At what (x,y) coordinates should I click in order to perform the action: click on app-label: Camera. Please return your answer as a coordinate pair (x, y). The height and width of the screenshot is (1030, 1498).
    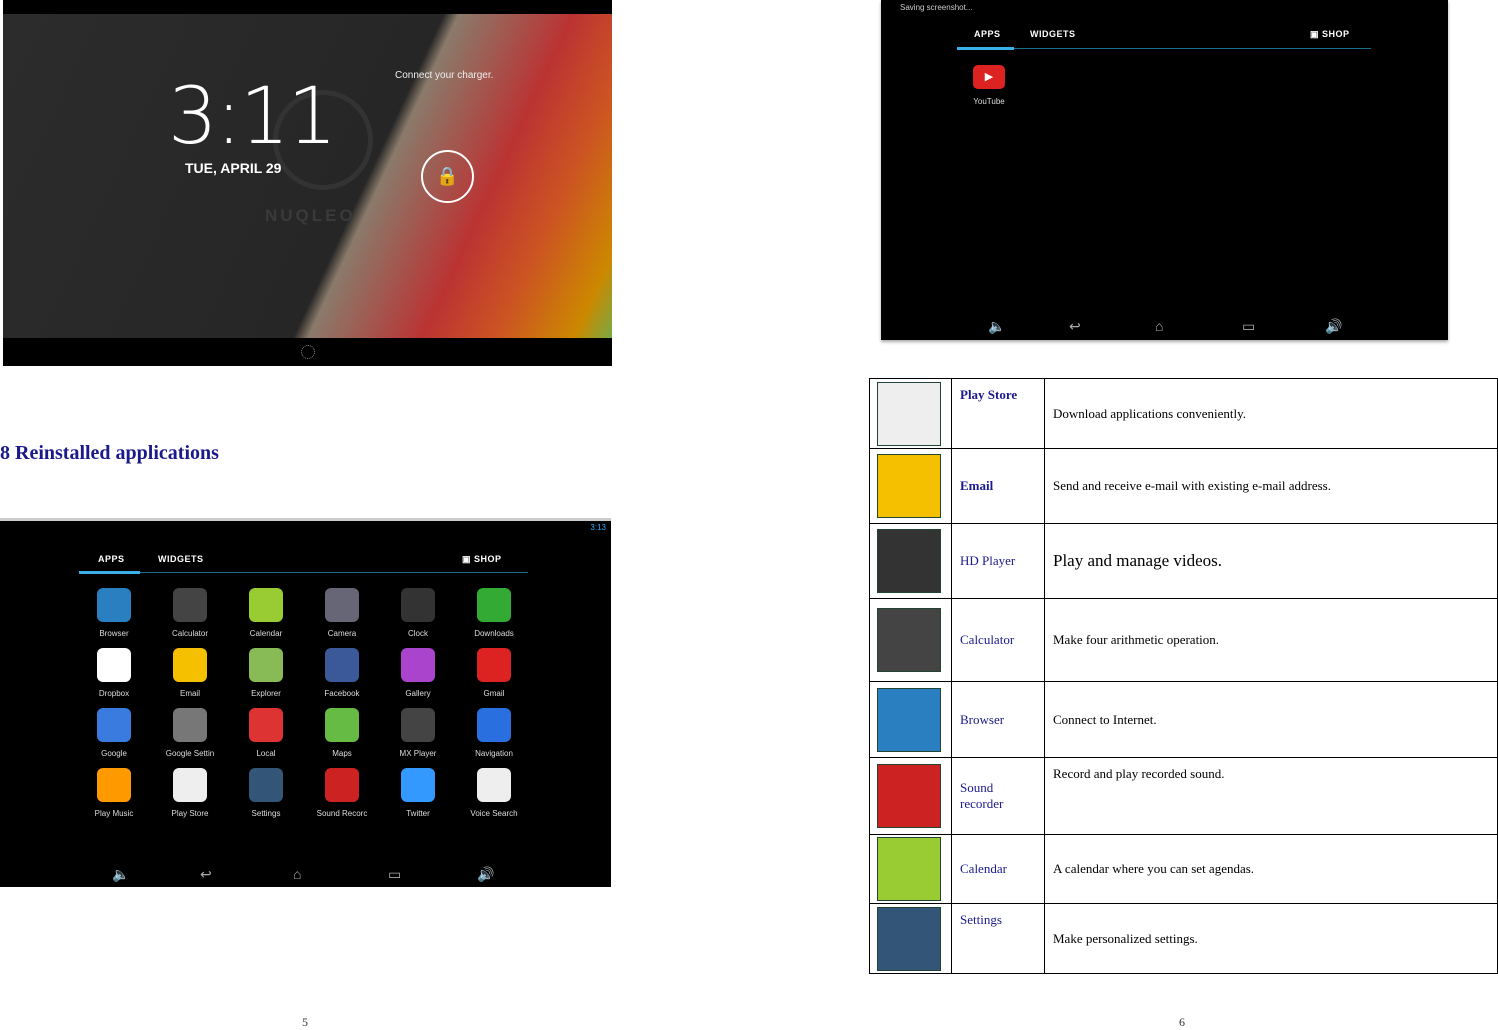
    Looking at the image, I should click on (342, 633).